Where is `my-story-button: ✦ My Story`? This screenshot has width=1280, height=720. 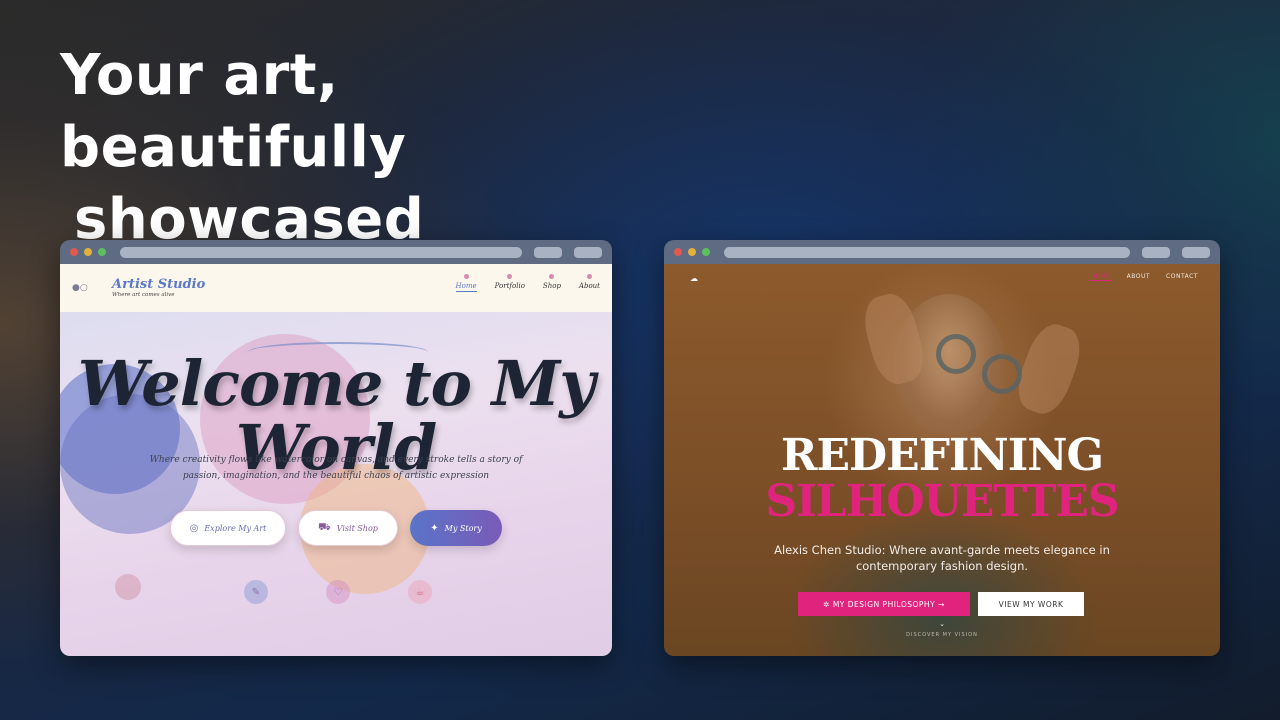 my-story-button: ✦ My Story is located at coordinates (456, 528).